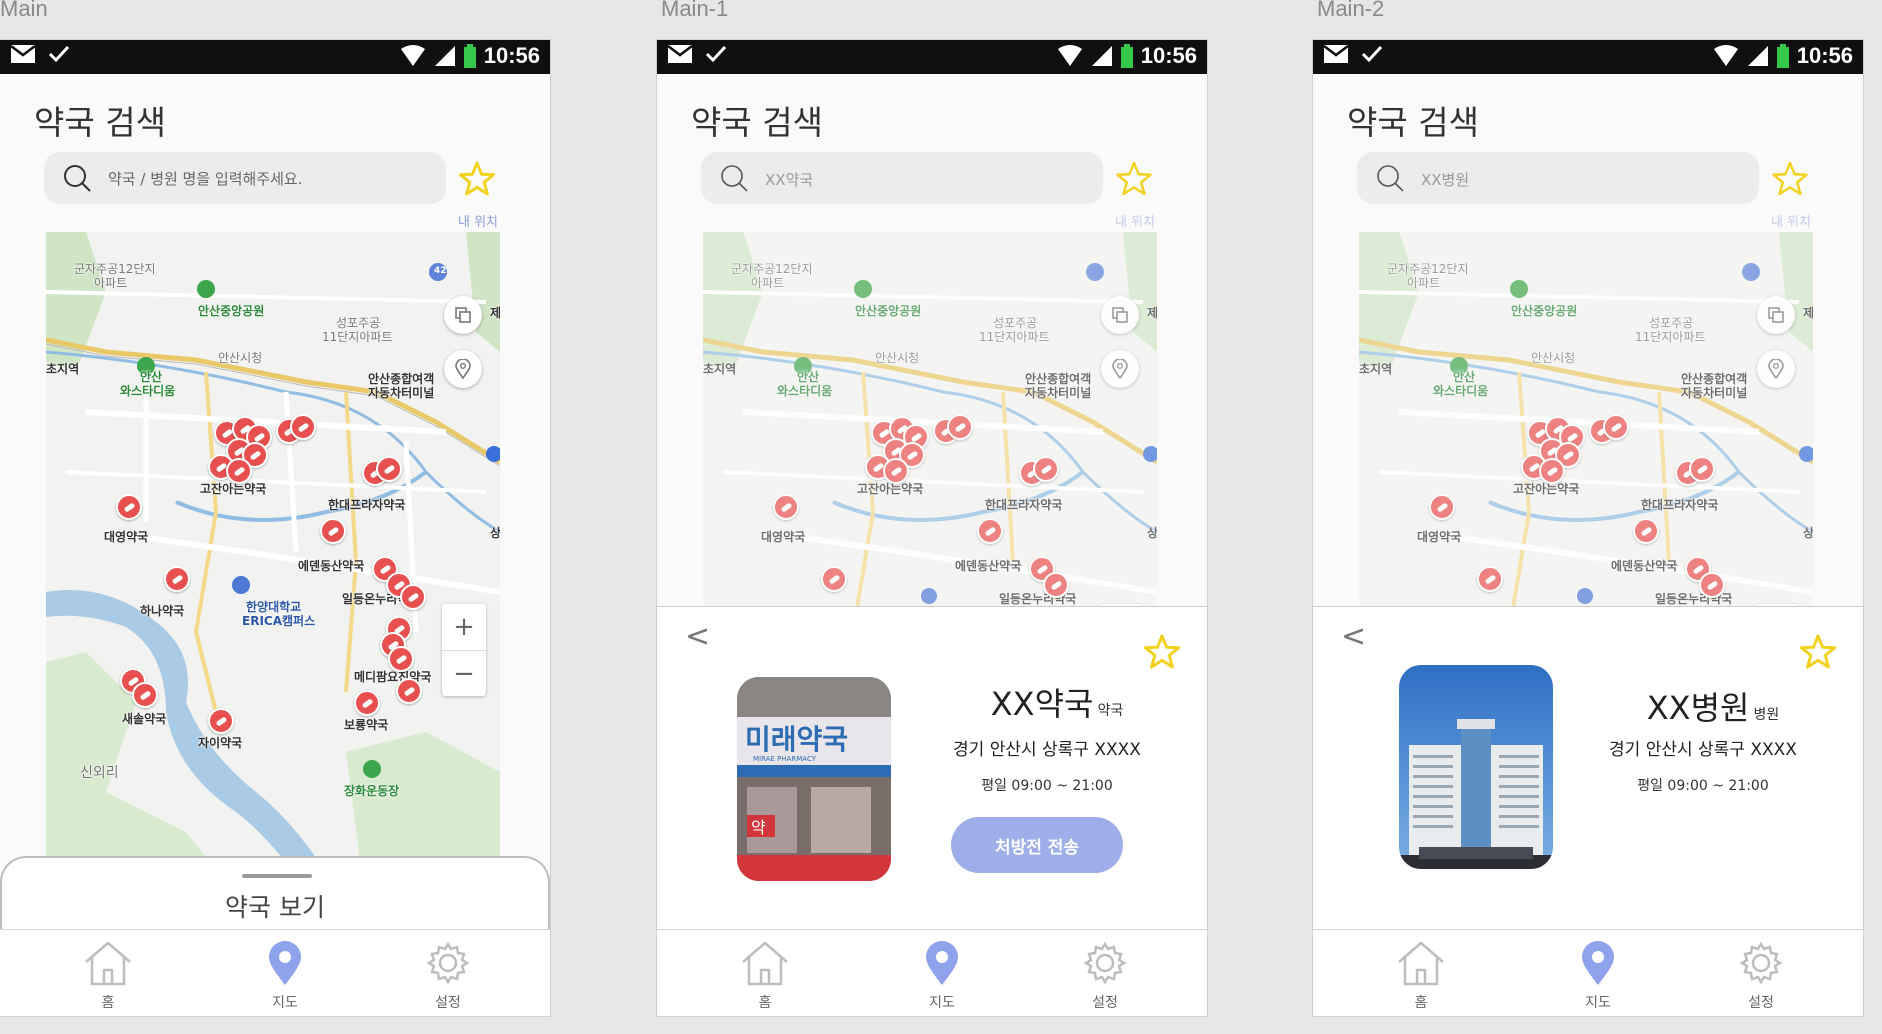 The width and height of the screenshot is (1882, 1034). I want to click on send-prescription-button: 처방전 전송, so click(1037, 845).